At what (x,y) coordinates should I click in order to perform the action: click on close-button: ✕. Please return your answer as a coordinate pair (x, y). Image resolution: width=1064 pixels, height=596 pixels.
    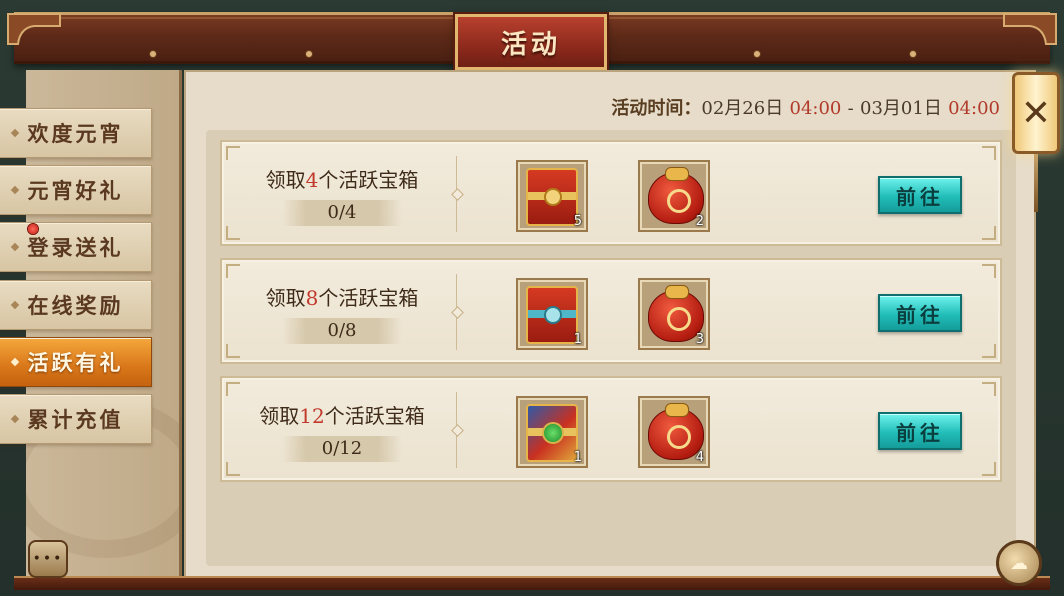
    Looking at the image, I should click on (1036, 113).